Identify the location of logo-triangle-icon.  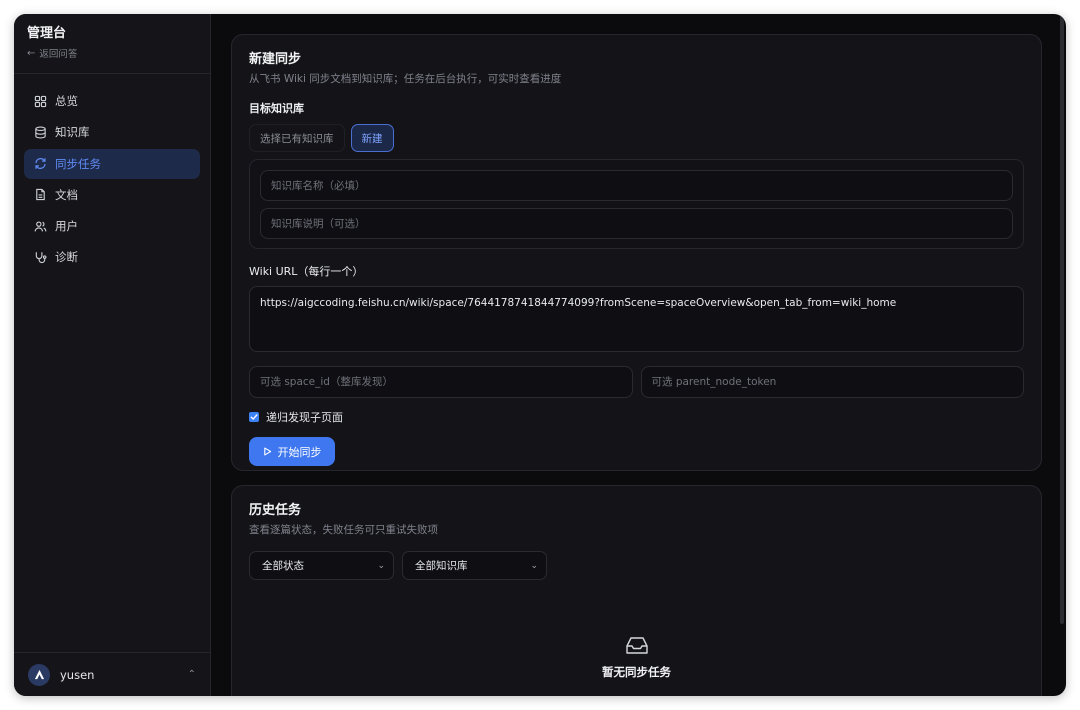
(39, 674).